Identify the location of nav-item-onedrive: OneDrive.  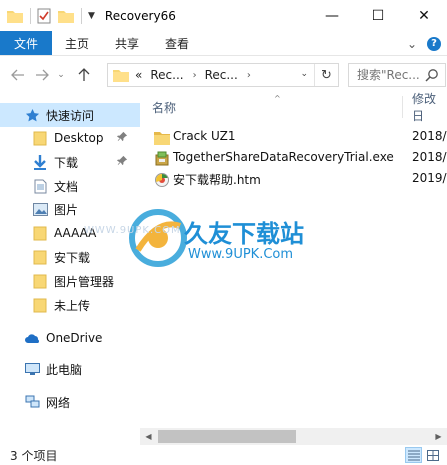
(70, 338).